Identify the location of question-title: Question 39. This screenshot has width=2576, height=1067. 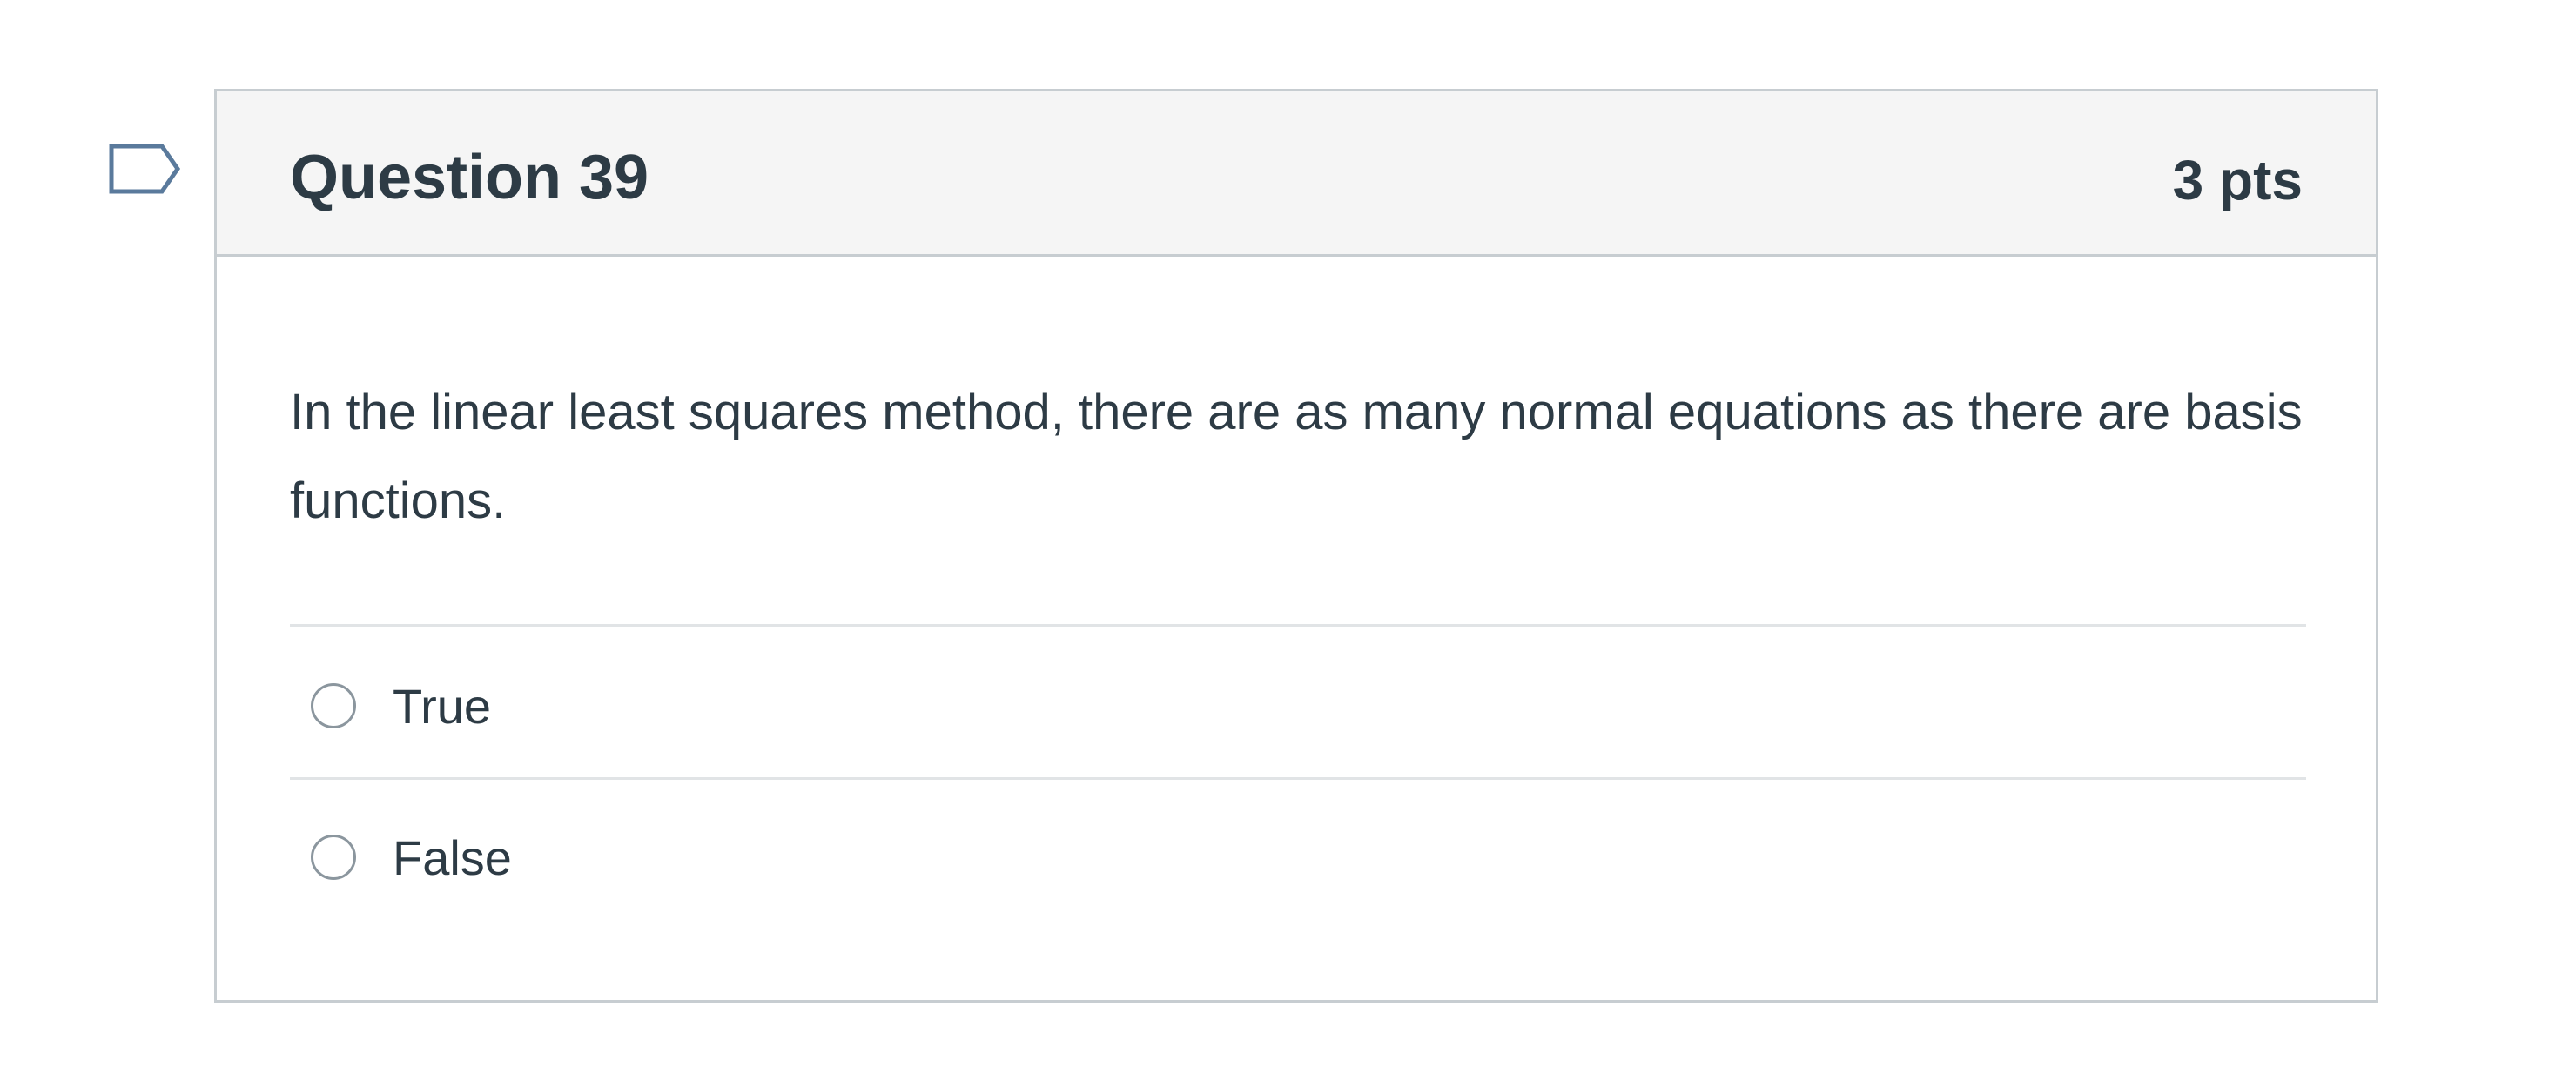
(469, 177).